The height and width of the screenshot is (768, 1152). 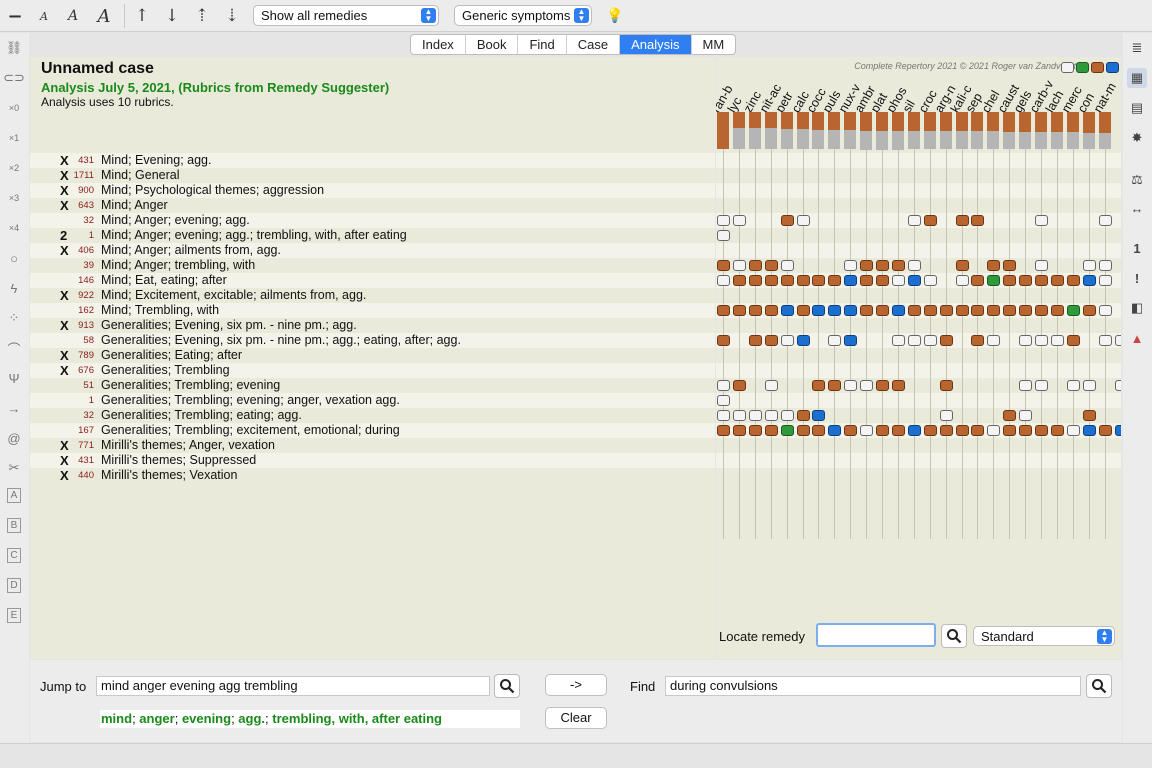 What do you see at coordinates (14, 468) in the screenshot?
I see `cross-icon: ✂` at bounding box center [14, 468].